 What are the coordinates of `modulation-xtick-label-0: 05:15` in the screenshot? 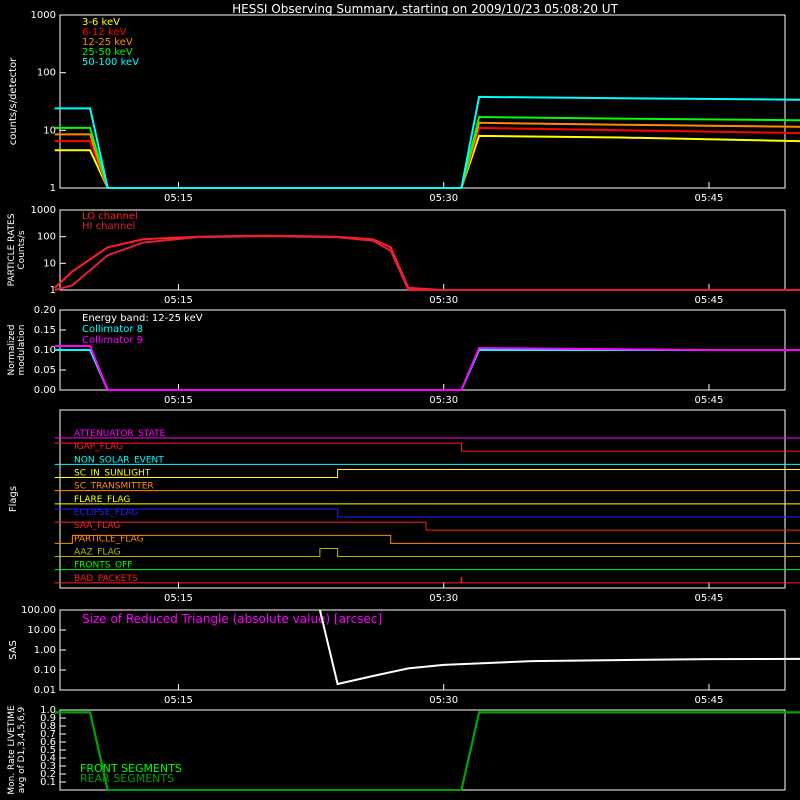 It's located at (178, 400).